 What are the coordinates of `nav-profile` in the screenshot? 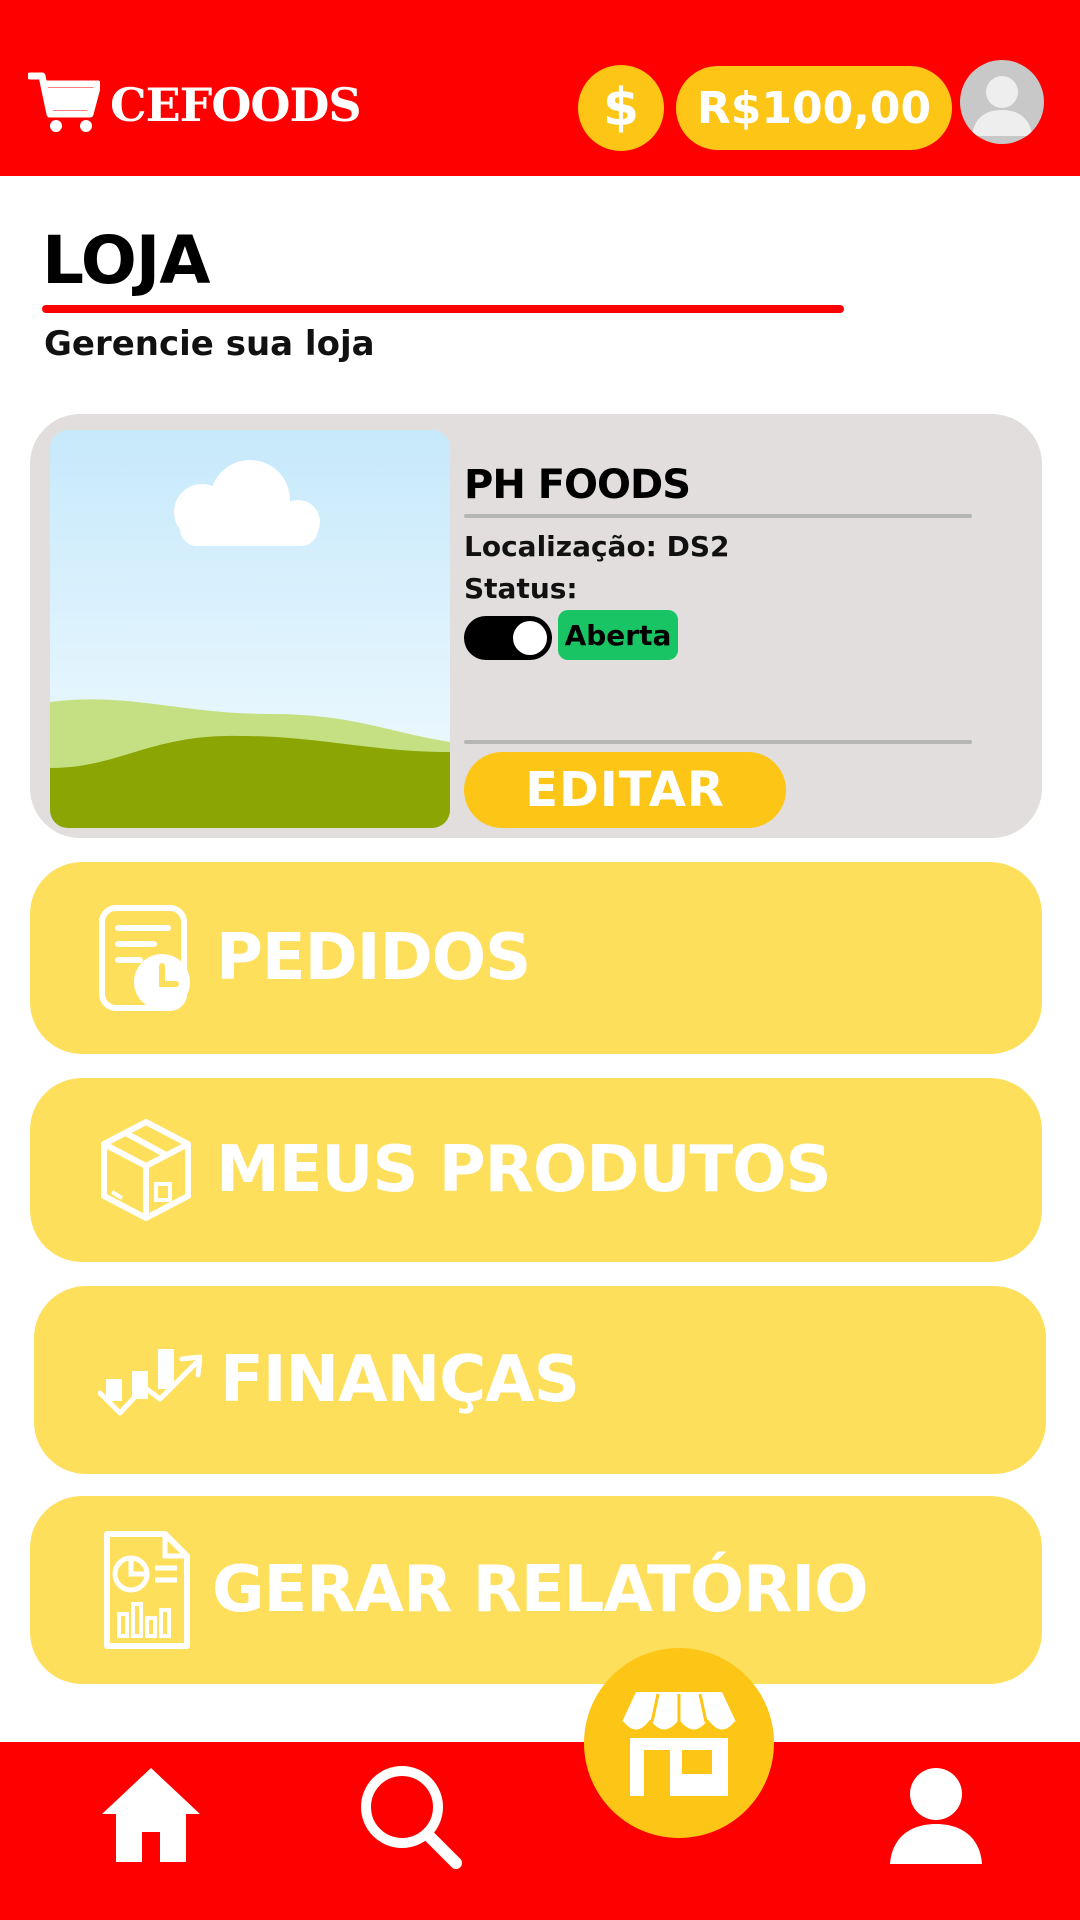 It's located at (936, 1816).